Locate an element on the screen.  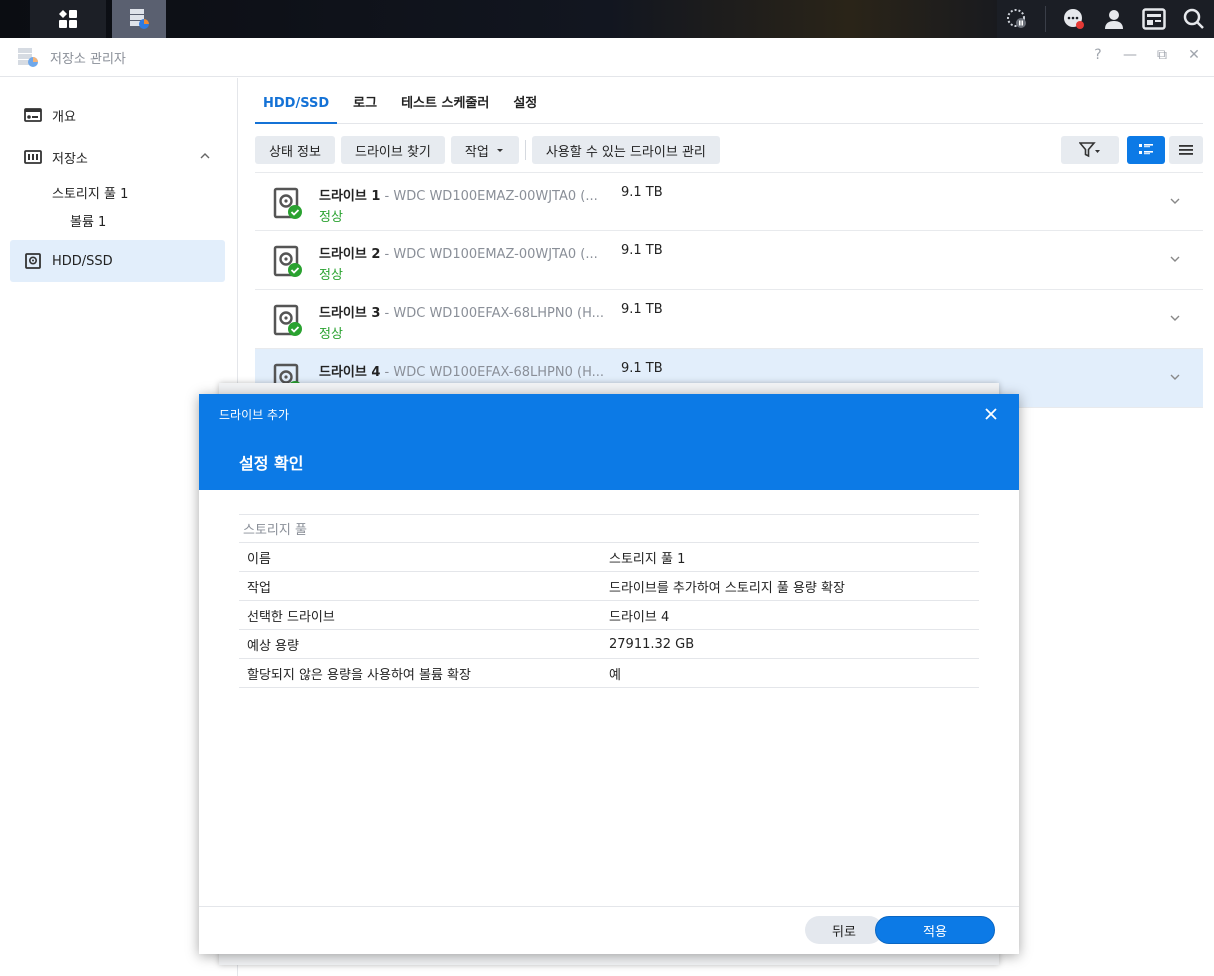
resource-monitor-button is located at coordinates (1017, 19).